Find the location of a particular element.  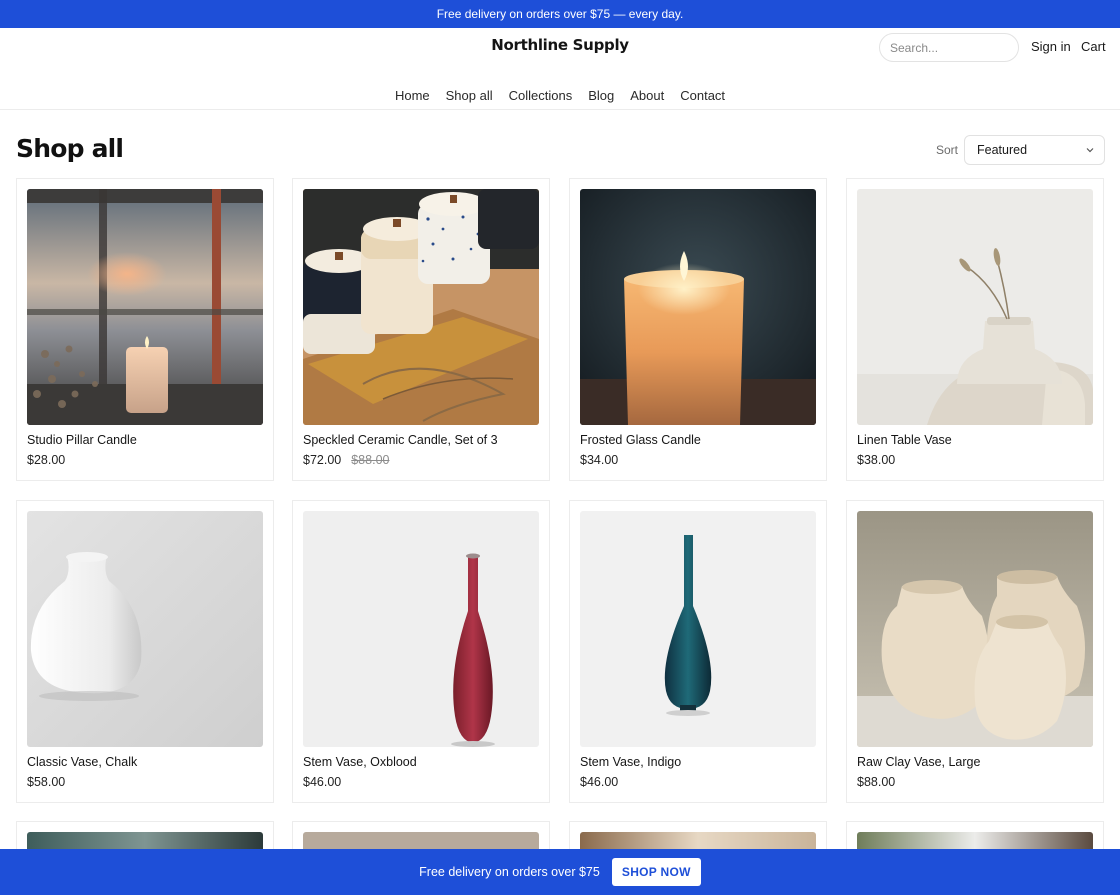

sort-selected-value: Featured is located at coordinates (1002, 150).